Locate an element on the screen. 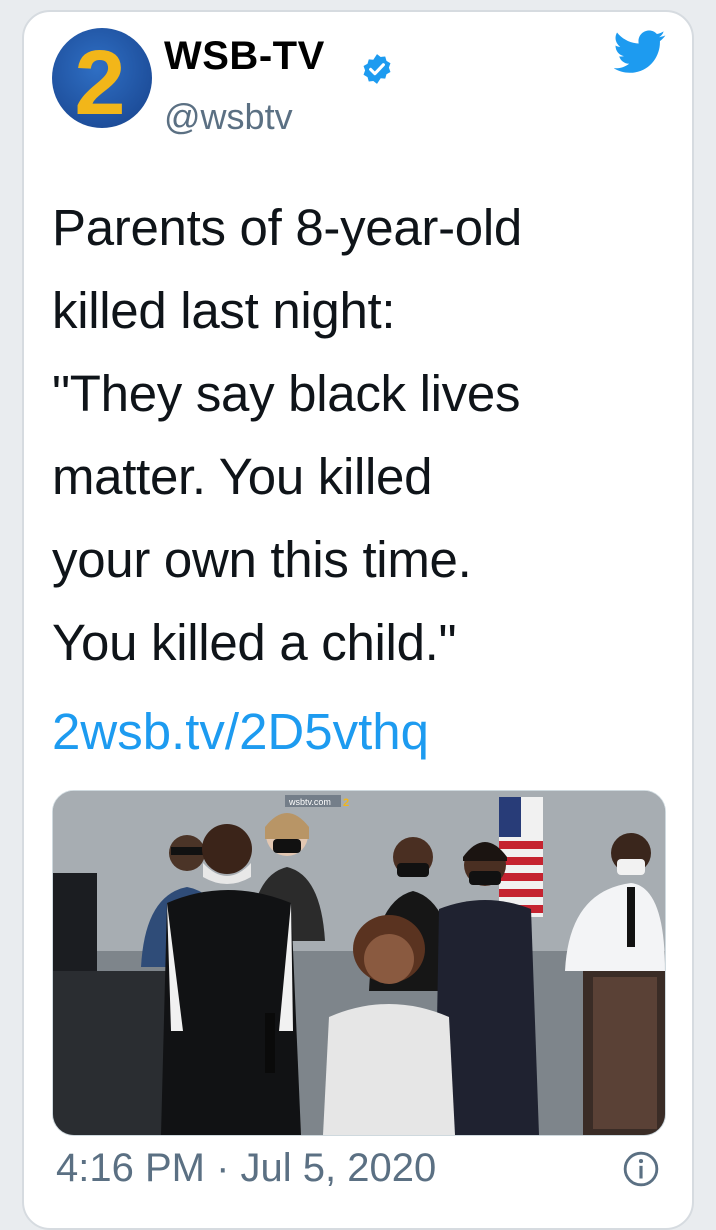 Image resolution: width=716 pixels, height=1230 pixels. account-handle: @wsbtv is located at coordinates (228, 117).